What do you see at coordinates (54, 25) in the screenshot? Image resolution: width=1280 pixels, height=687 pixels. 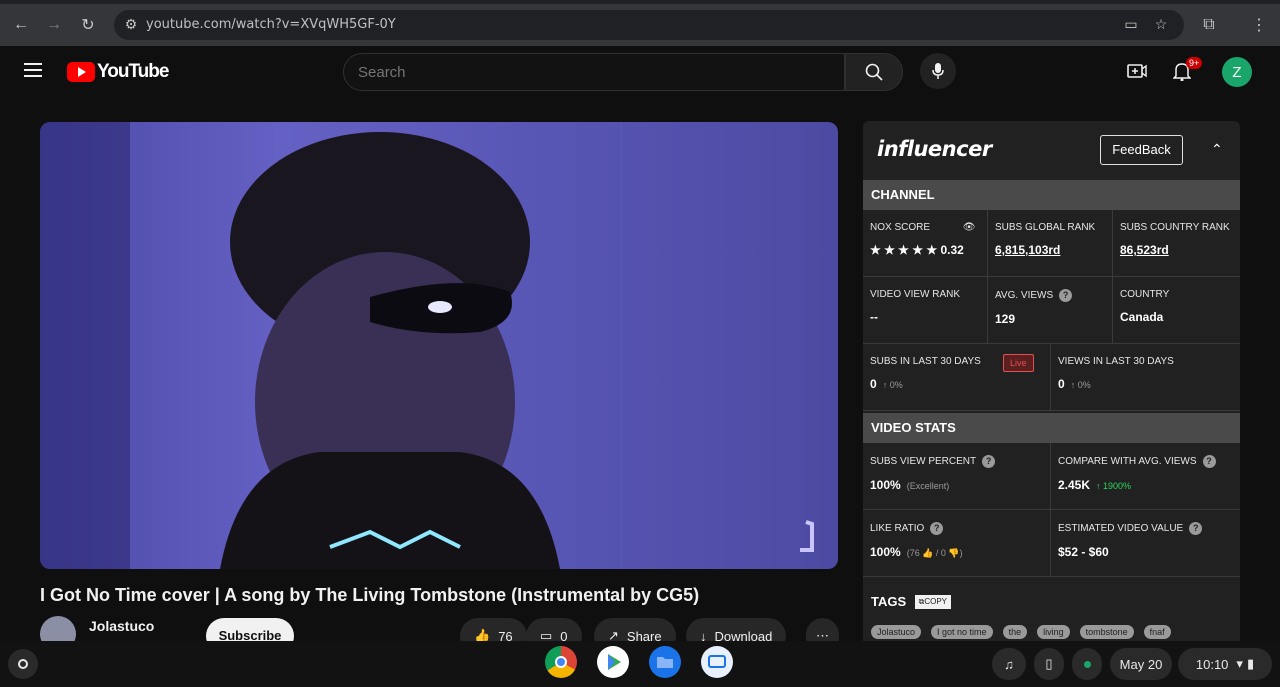 I see `forward-icon: →` at bounding box center [54, 25].